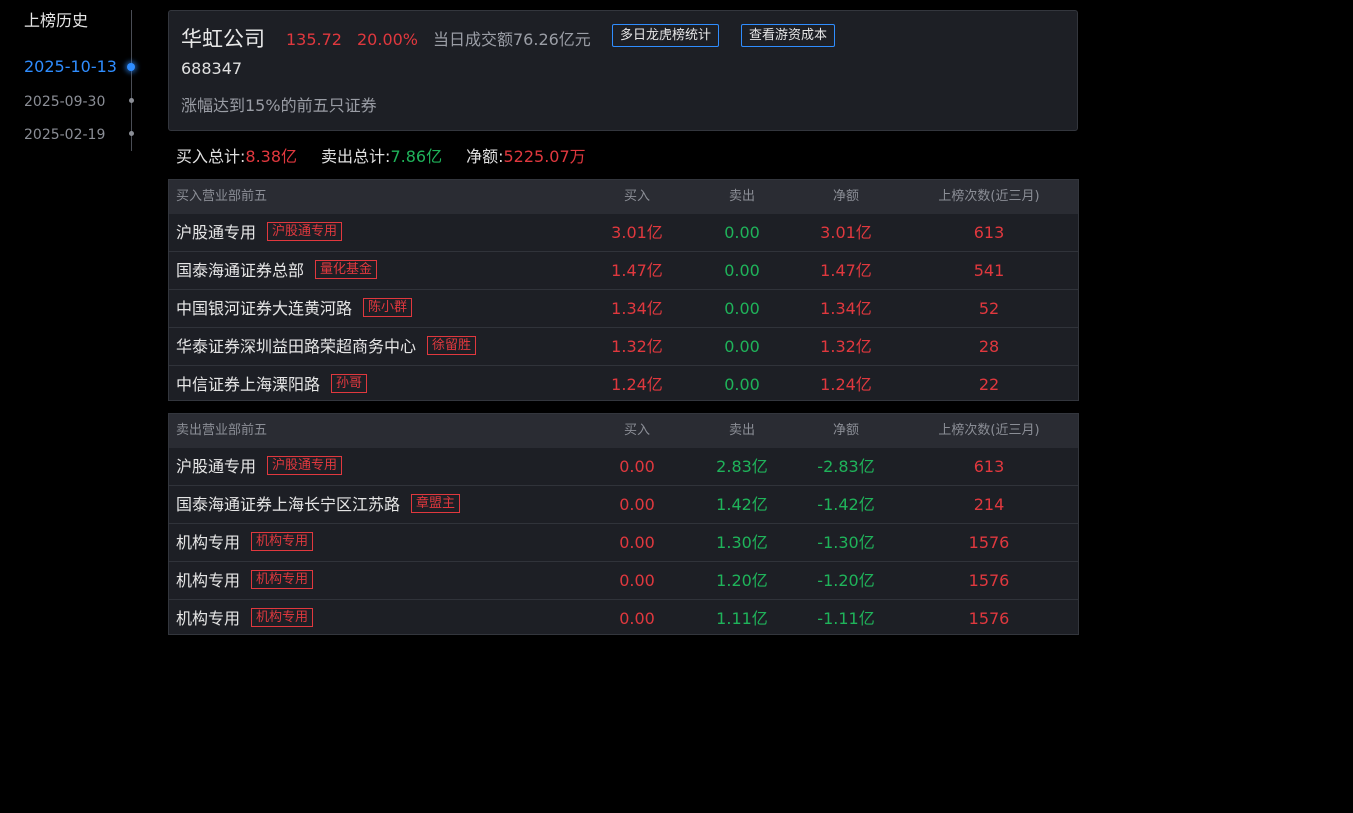 The image size is (1353, 813). Describe the element at coordinates (271, 156) in the screenshot. I see `buy-total-value: 8.38亿` at that location.